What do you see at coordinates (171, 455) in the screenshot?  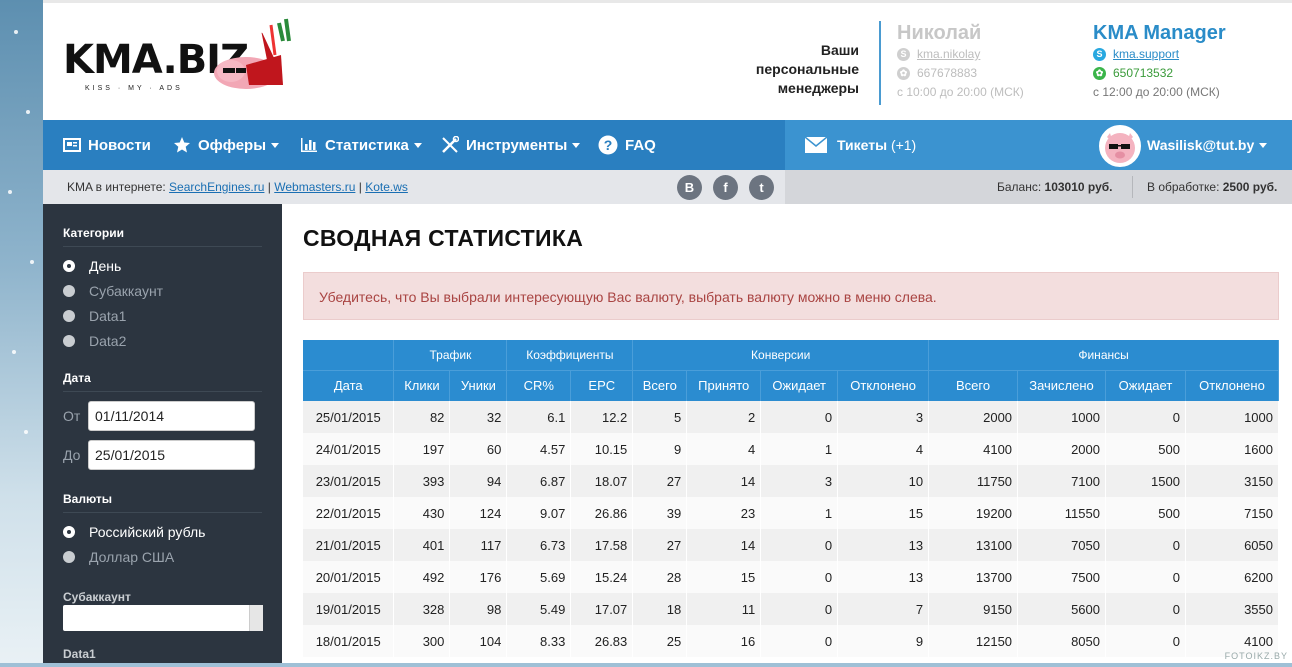 I see `date-to-input` at bounding box center [171, 455].